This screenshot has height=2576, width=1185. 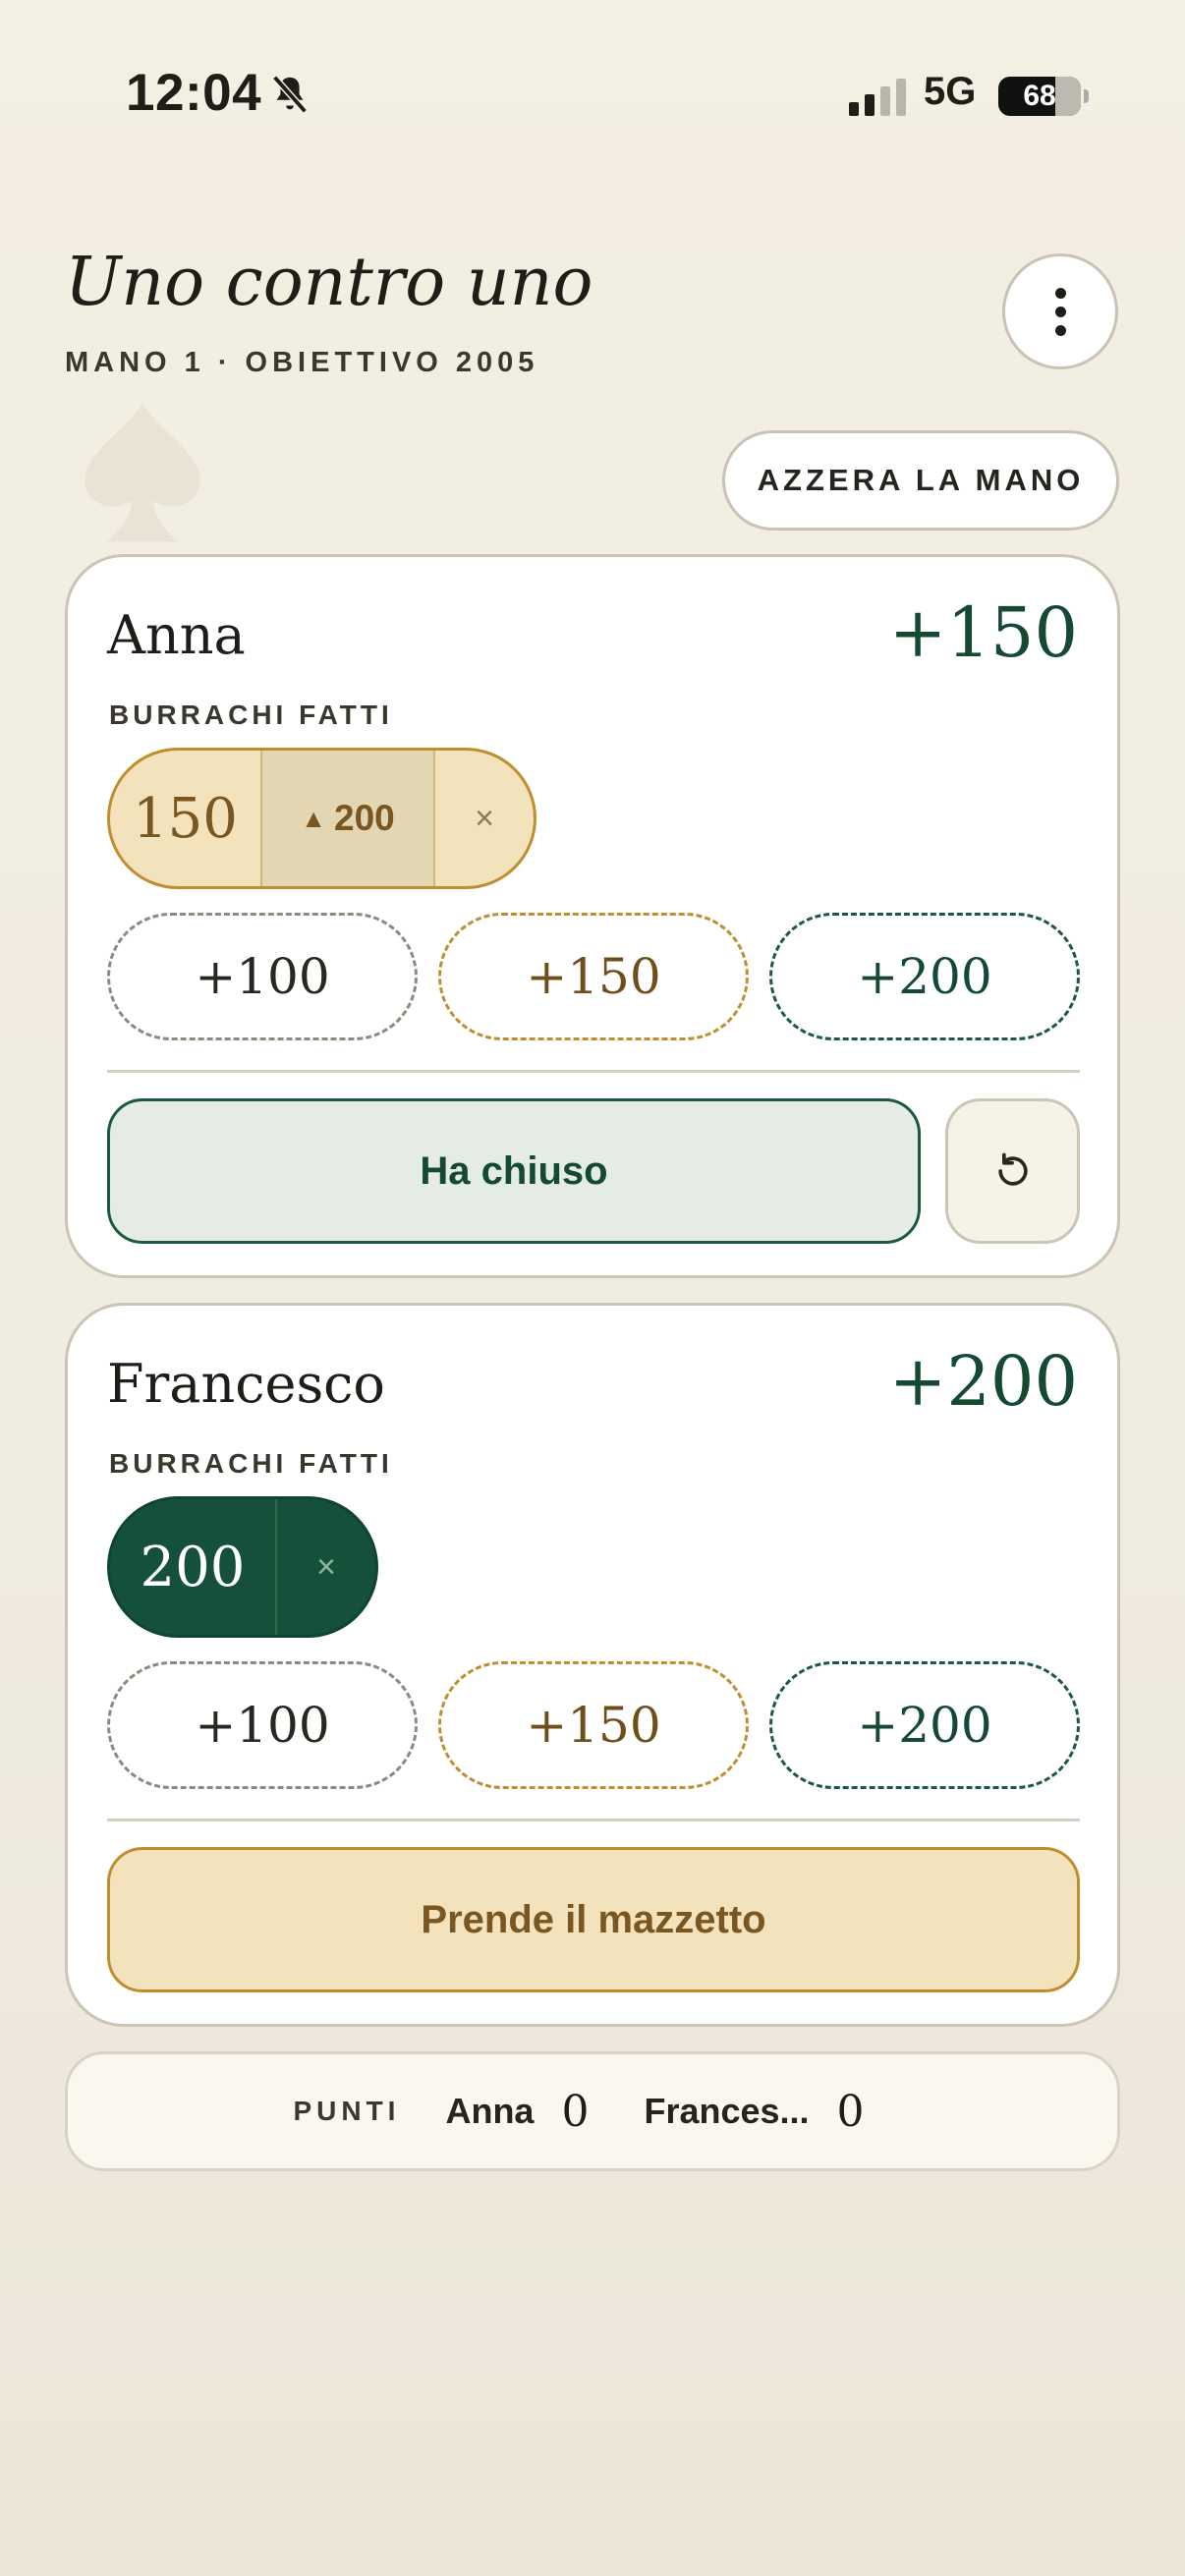 I want to click on burraco-chip: 200 ×, so click(x=243, y=1567).